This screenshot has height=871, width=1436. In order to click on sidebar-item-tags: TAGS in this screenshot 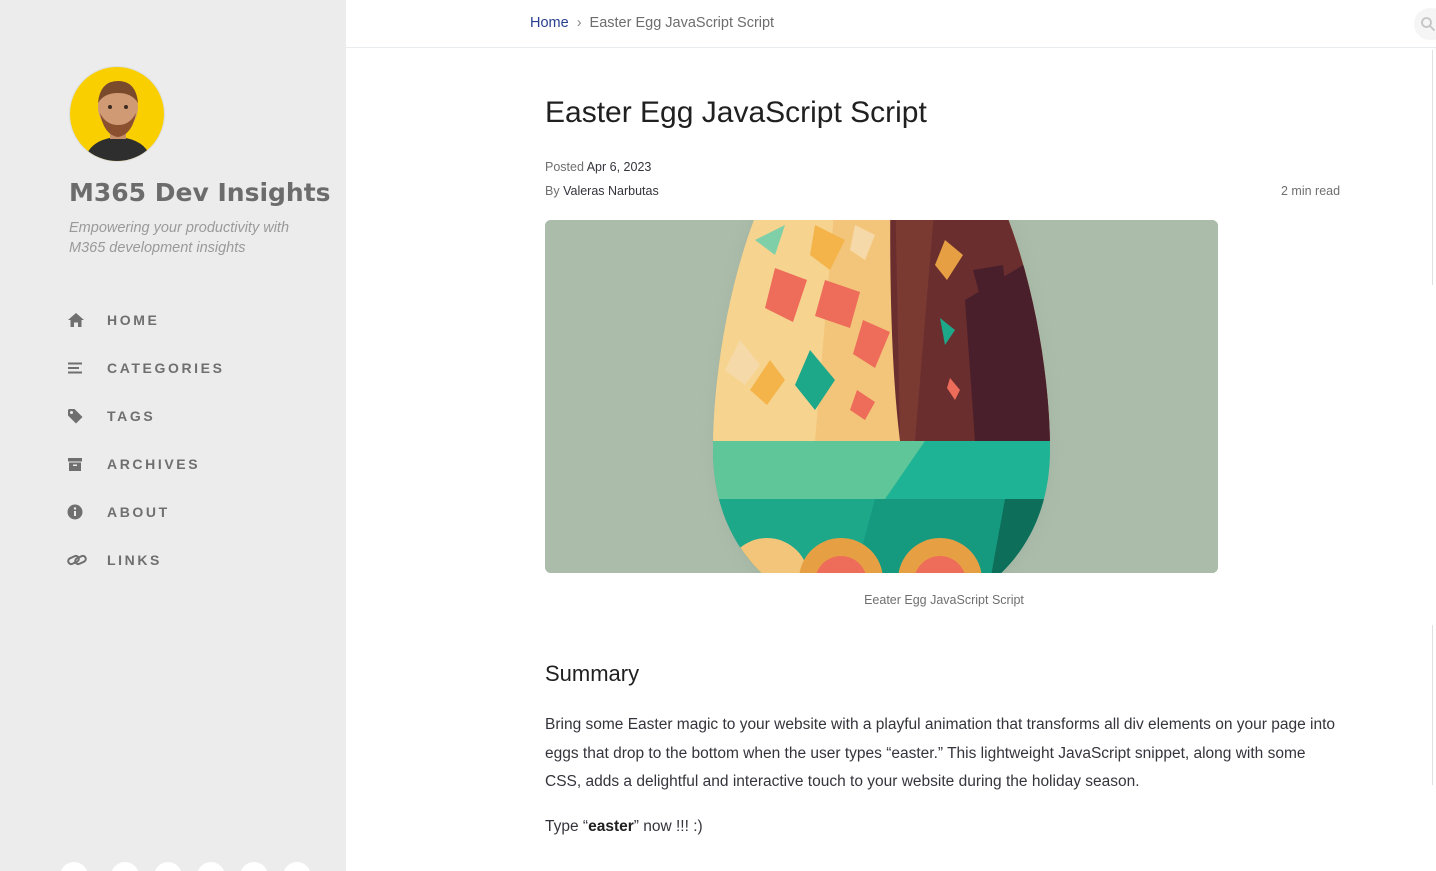, I will do `click(146, 416)`.